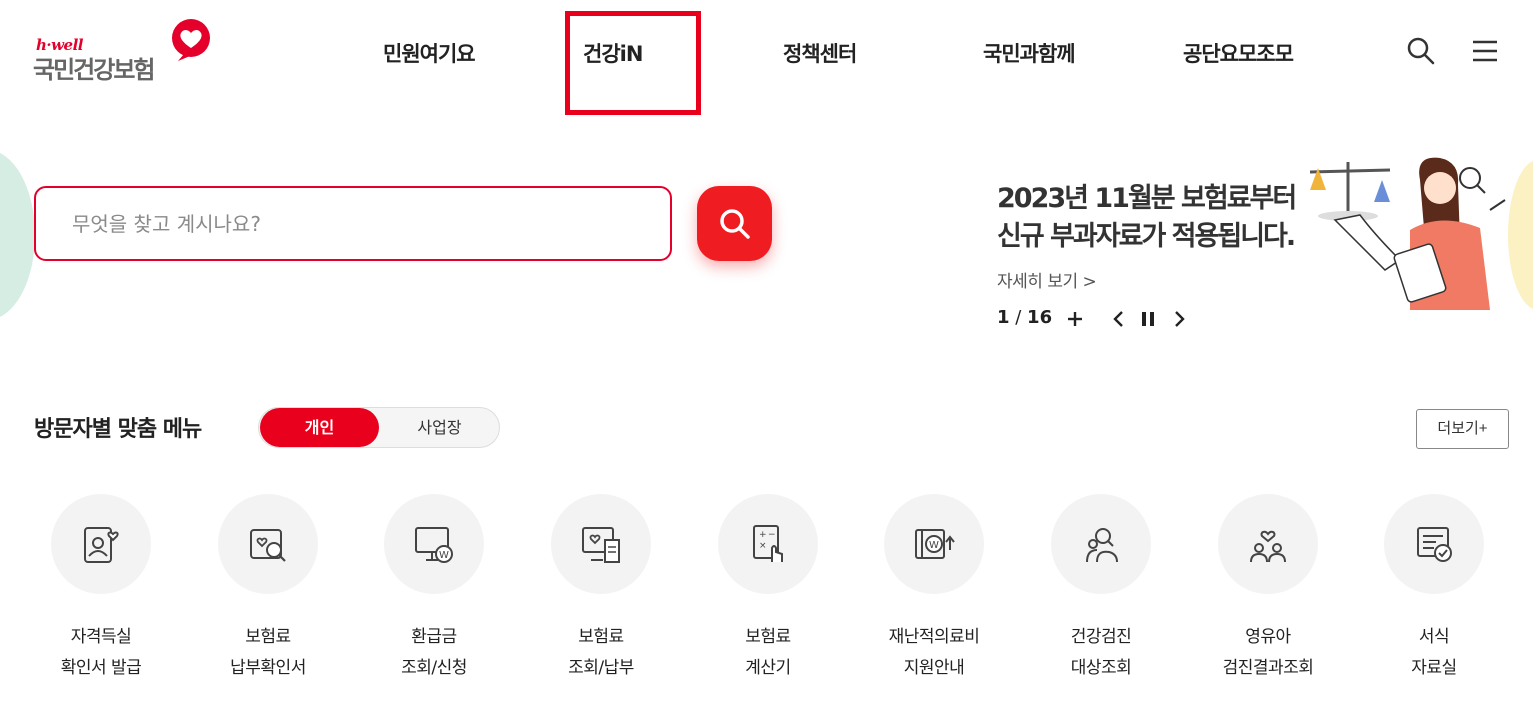  Describe the element at coordinates (1148, 319) in the screenshot. I see `pause-icon` at that location.